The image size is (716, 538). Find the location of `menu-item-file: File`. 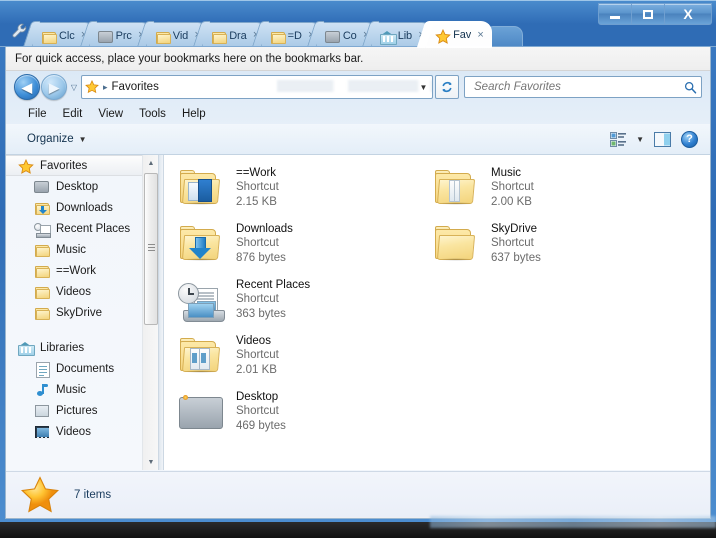

menu-item-file: File is located at coordinates (37, 114).